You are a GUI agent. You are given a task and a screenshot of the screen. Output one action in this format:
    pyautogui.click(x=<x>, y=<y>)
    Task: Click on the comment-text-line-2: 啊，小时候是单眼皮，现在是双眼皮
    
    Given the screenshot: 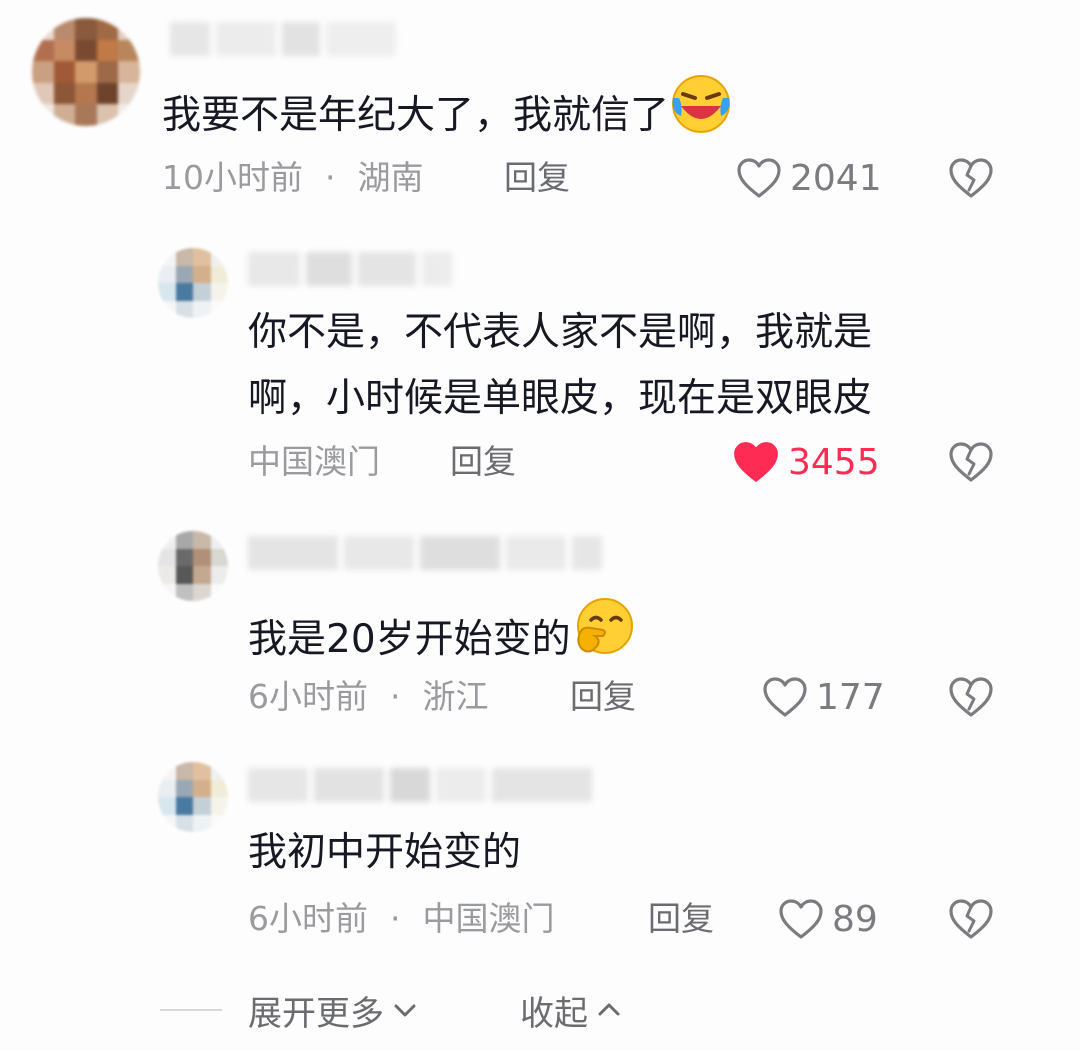 What is the action you would take?
    pyautogui.click(x=560, y=398)
    